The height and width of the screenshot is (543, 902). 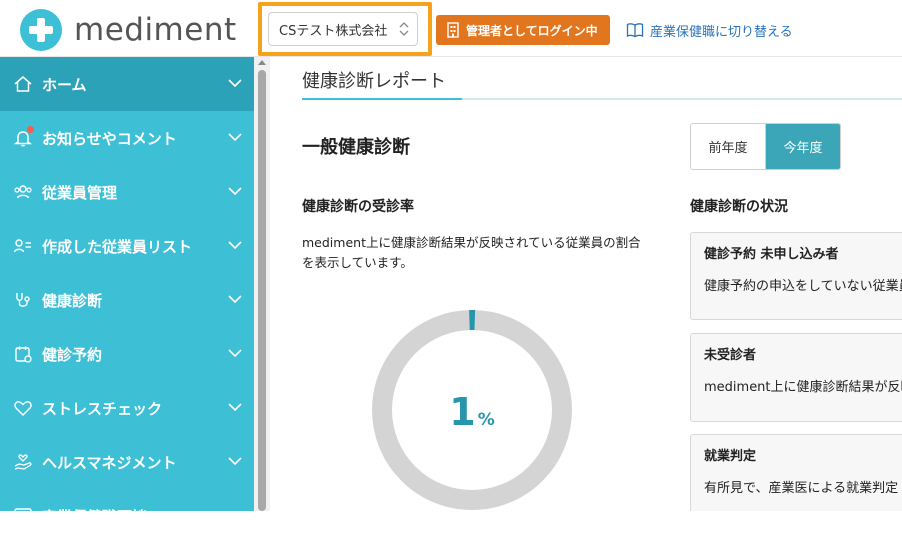 I want to click on title-underline-accent, so click(x=382, y=99).